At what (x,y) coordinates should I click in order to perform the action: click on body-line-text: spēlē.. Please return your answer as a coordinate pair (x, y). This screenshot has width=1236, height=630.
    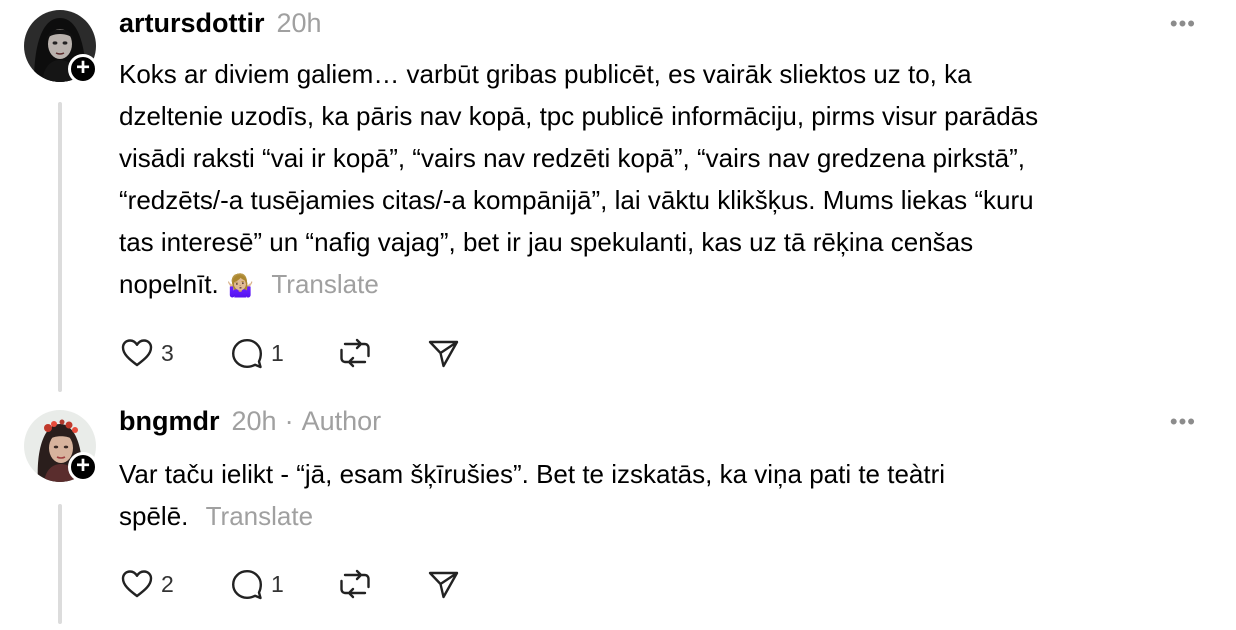
    Looking at the image, I should click on (154, 516).